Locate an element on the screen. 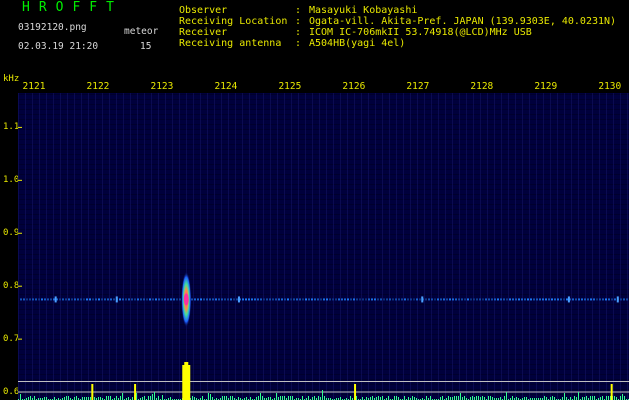 This screenshot has height=400, width=629. echo-burst is located at coordinates (186, 382).